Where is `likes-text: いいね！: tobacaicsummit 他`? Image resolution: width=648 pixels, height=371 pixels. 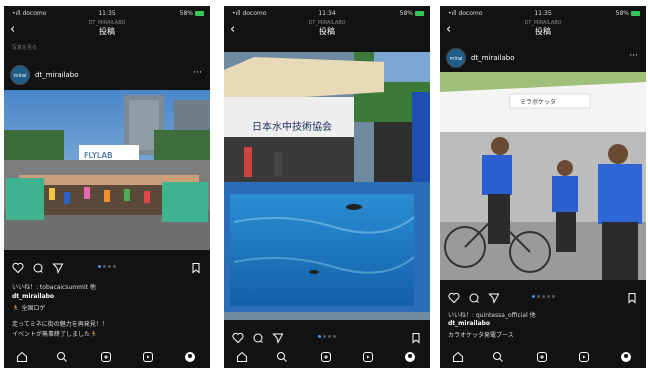
likes-text: いいね！: tobacaicsummit 他 is located at coordinates (54, 286).